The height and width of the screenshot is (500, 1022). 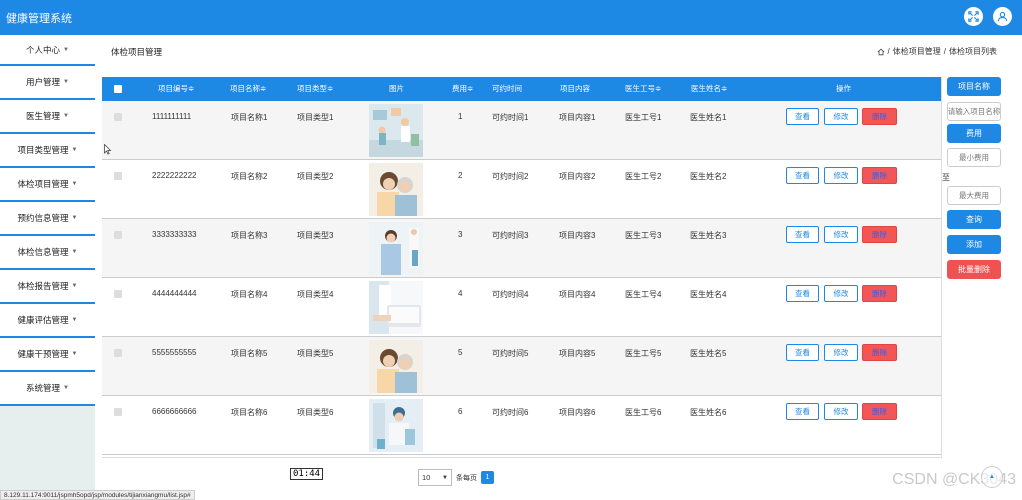 What do you see at coordinates (47, 389) in the screenshot?
I see `sidebar-item-10: 系统管理 ▼` at bounding box center [47, 389].